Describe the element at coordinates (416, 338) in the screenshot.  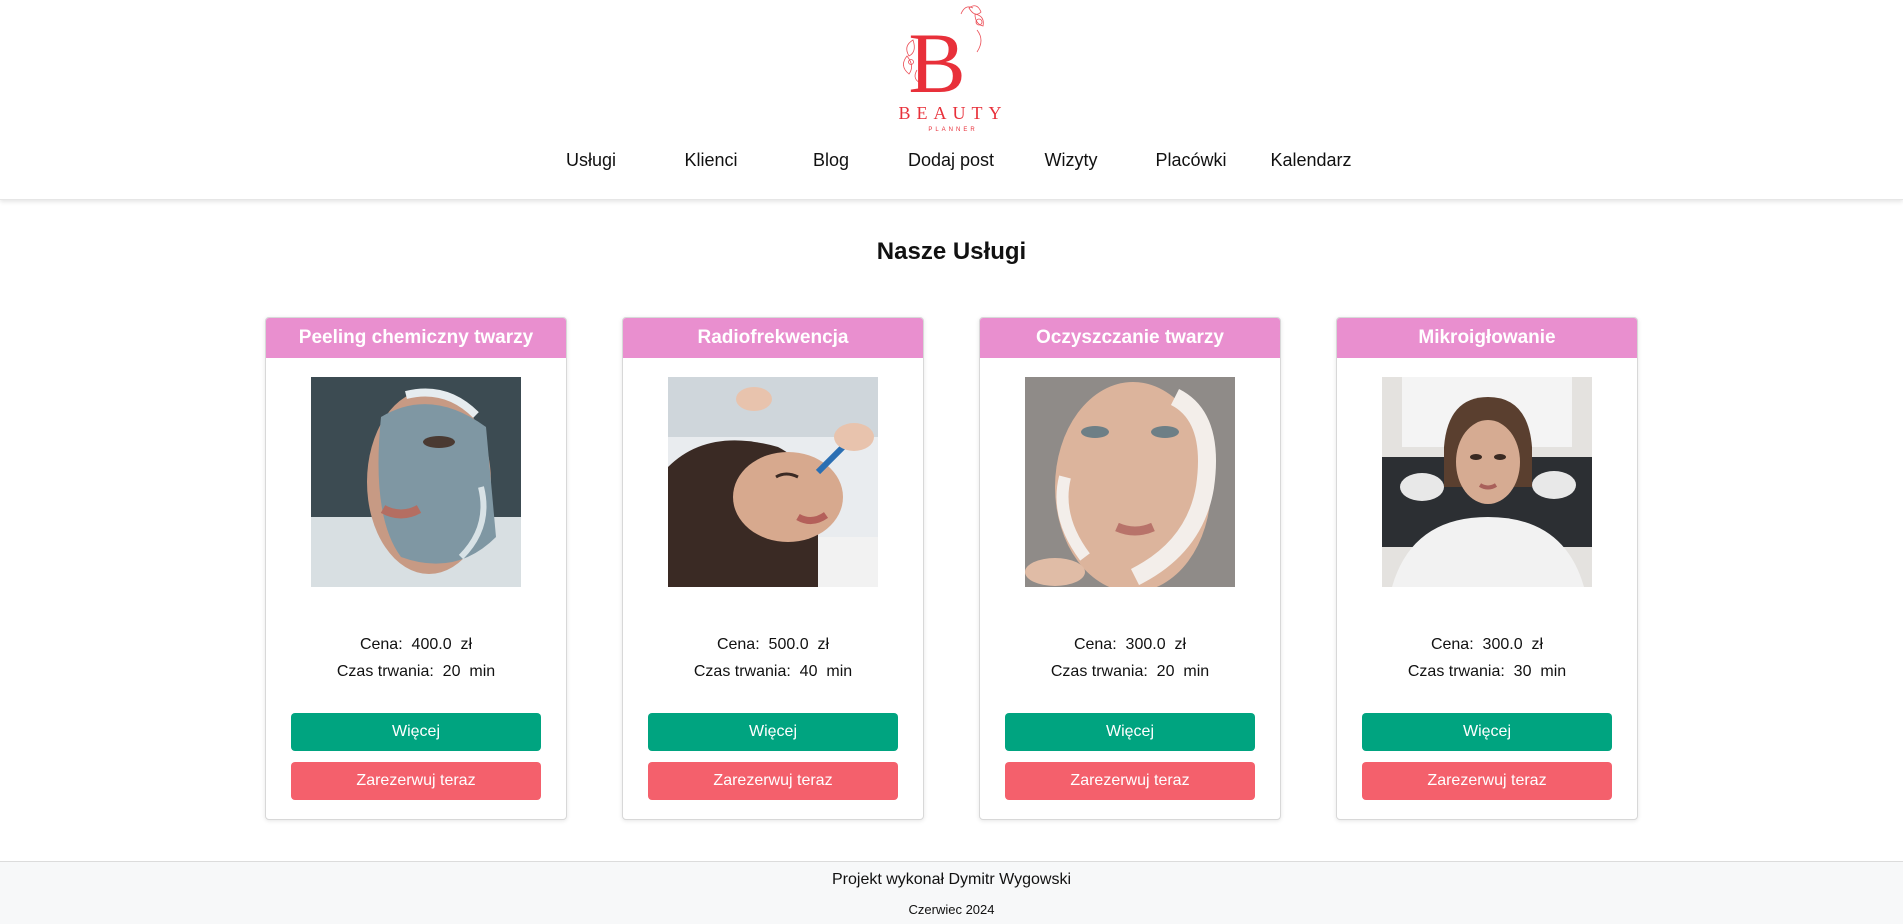
I see `service-name: Peeling chemiczny twarzy` at that location.